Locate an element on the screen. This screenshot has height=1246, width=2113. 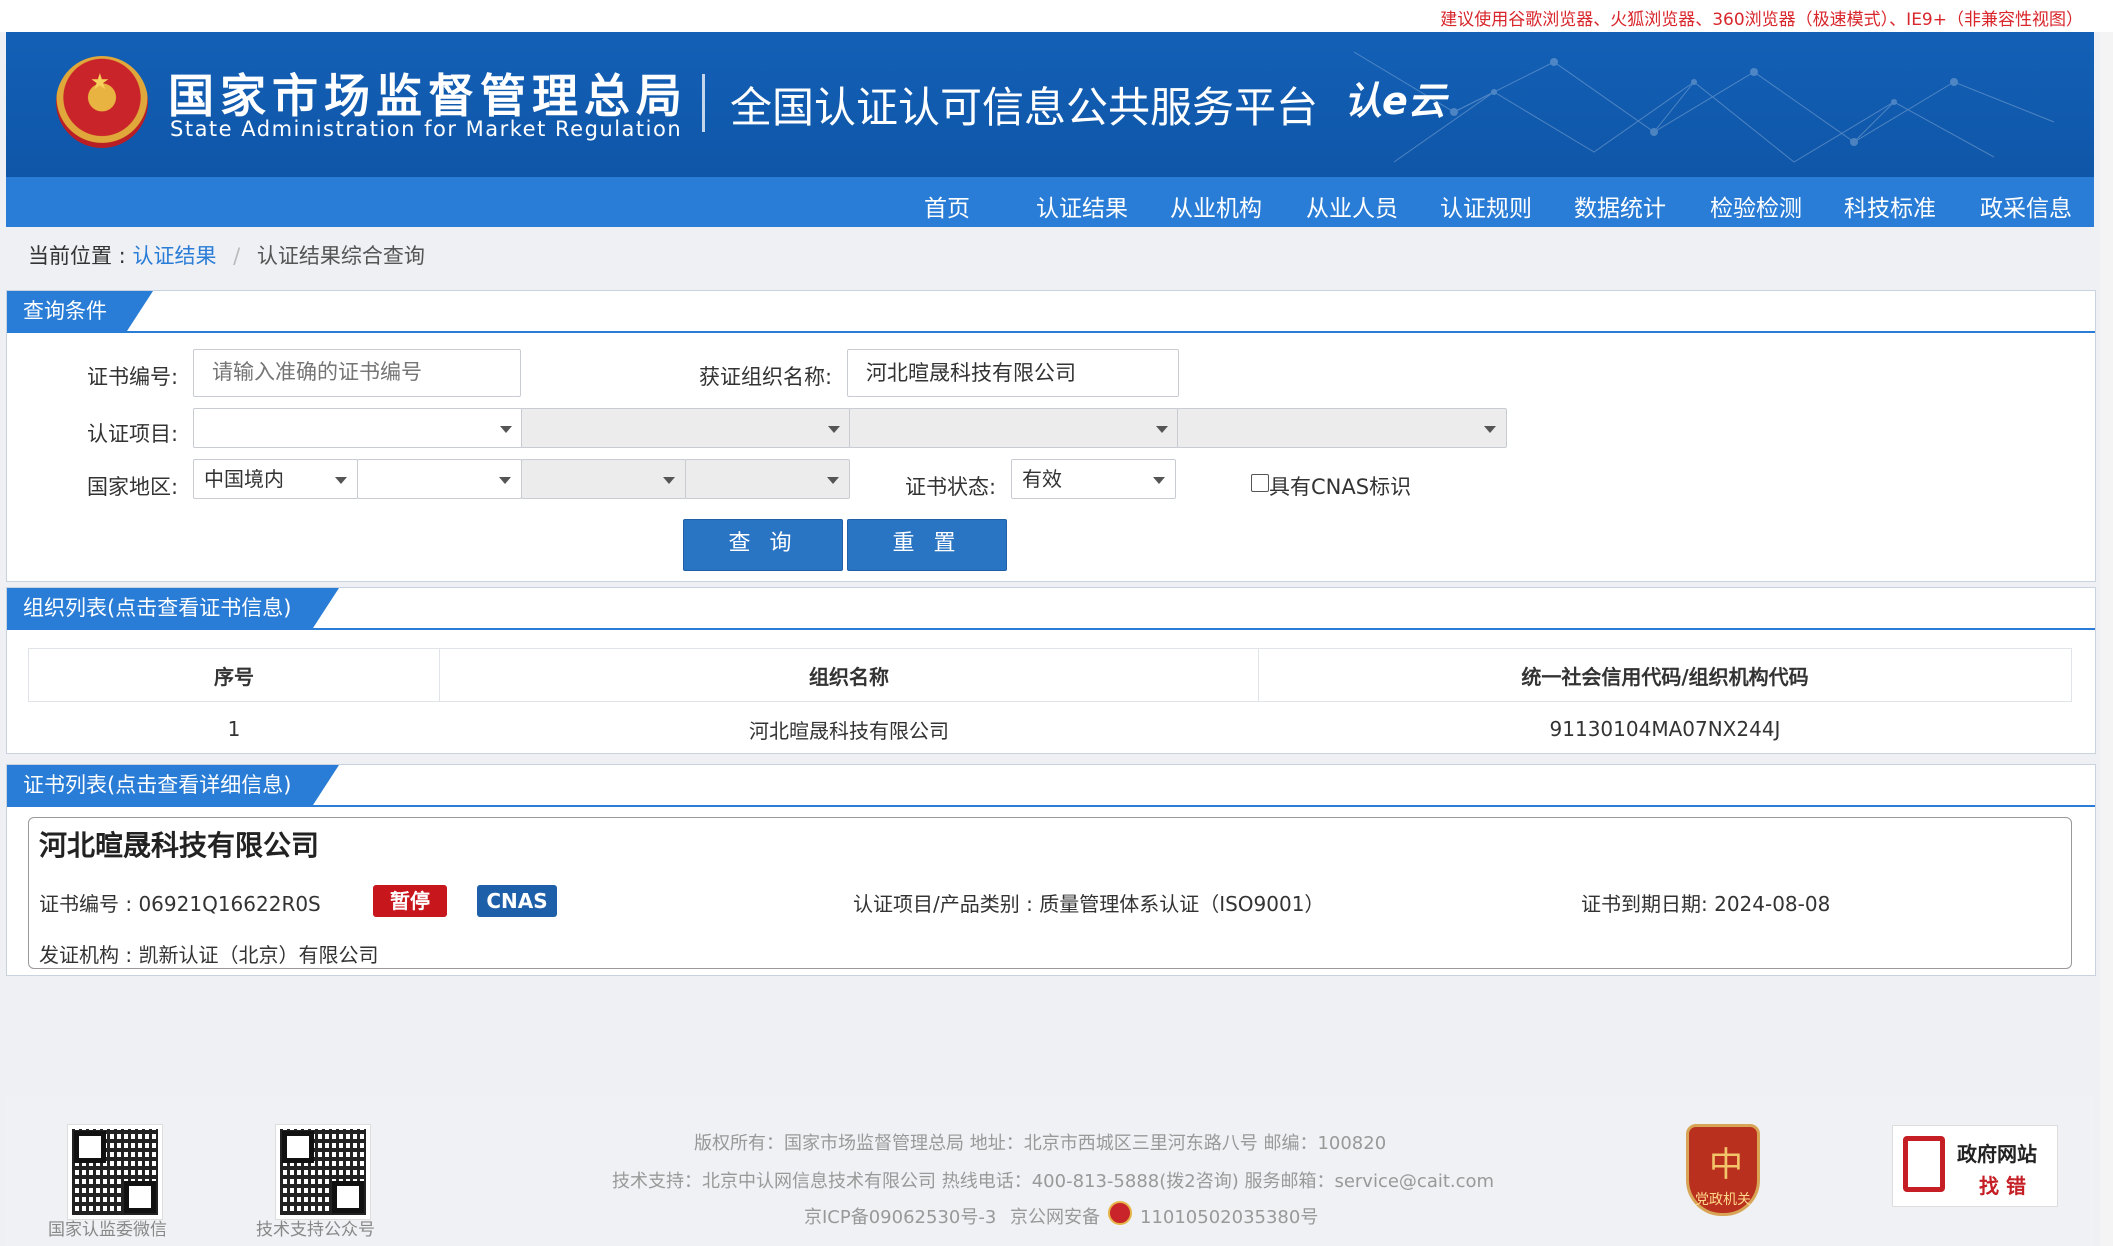
nav-inspection: 检验检测 is located at coordinates (1756, 206).